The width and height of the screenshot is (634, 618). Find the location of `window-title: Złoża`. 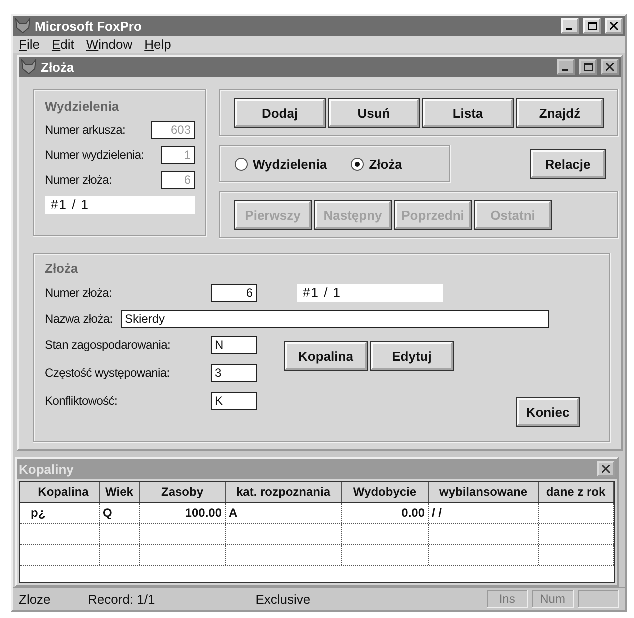

window-title: Złoża is located at coordinates (58, 67).